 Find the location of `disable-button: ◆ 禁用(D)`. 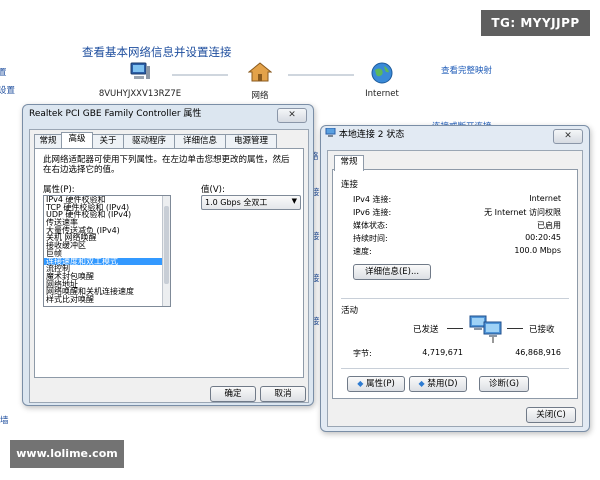

disable-button: ◆ 禁用(D) is located at coordinates (438, 384).